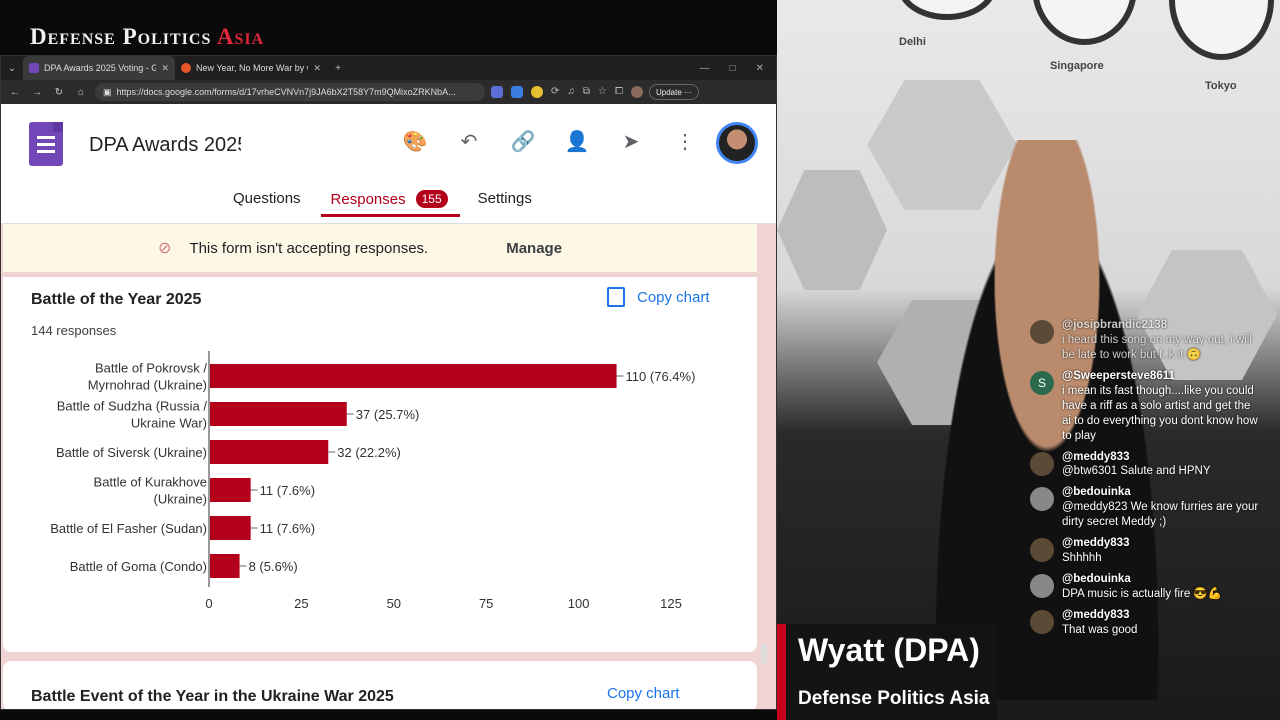 The width and height of the screenshot is (1280, 720). I want to click on data-label: 11 (7.6%), so click(287, 528).